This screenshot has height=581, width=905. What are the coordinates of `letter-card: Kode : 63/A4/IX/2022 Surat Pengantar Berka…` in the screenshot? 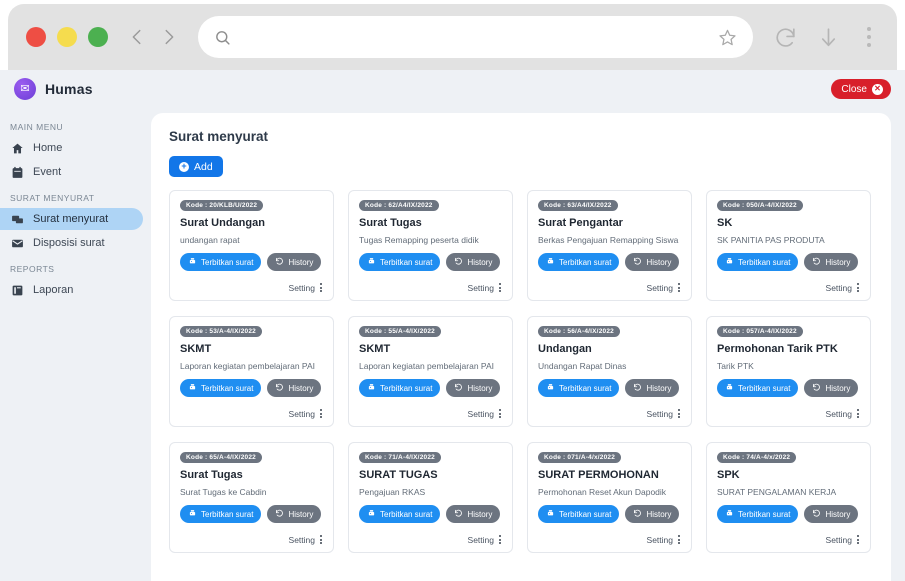 It's located at (609, 245).